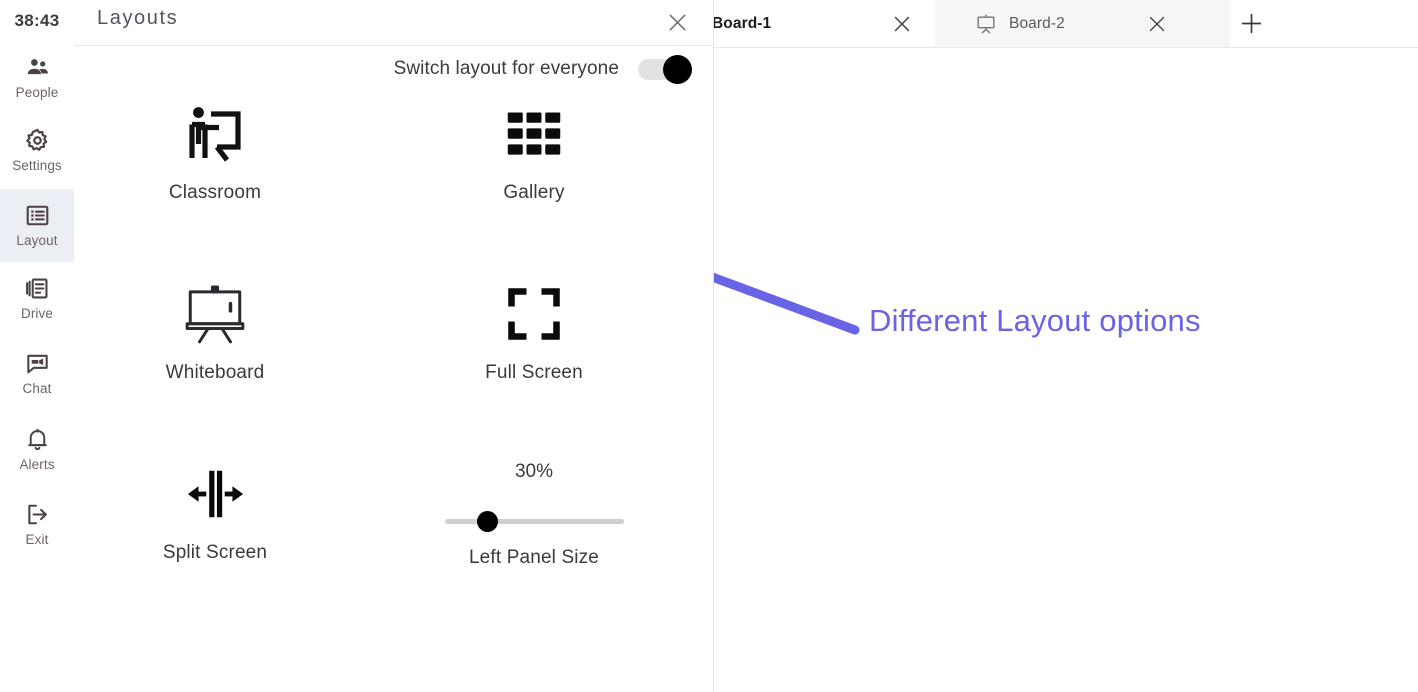 The height and width of the screenshot is (692, 1418). What do you see at coordinates (1037, 23) in the screenshot?
I see `tab-board-2-label: Board-2` at bounding box center [1037, 23].